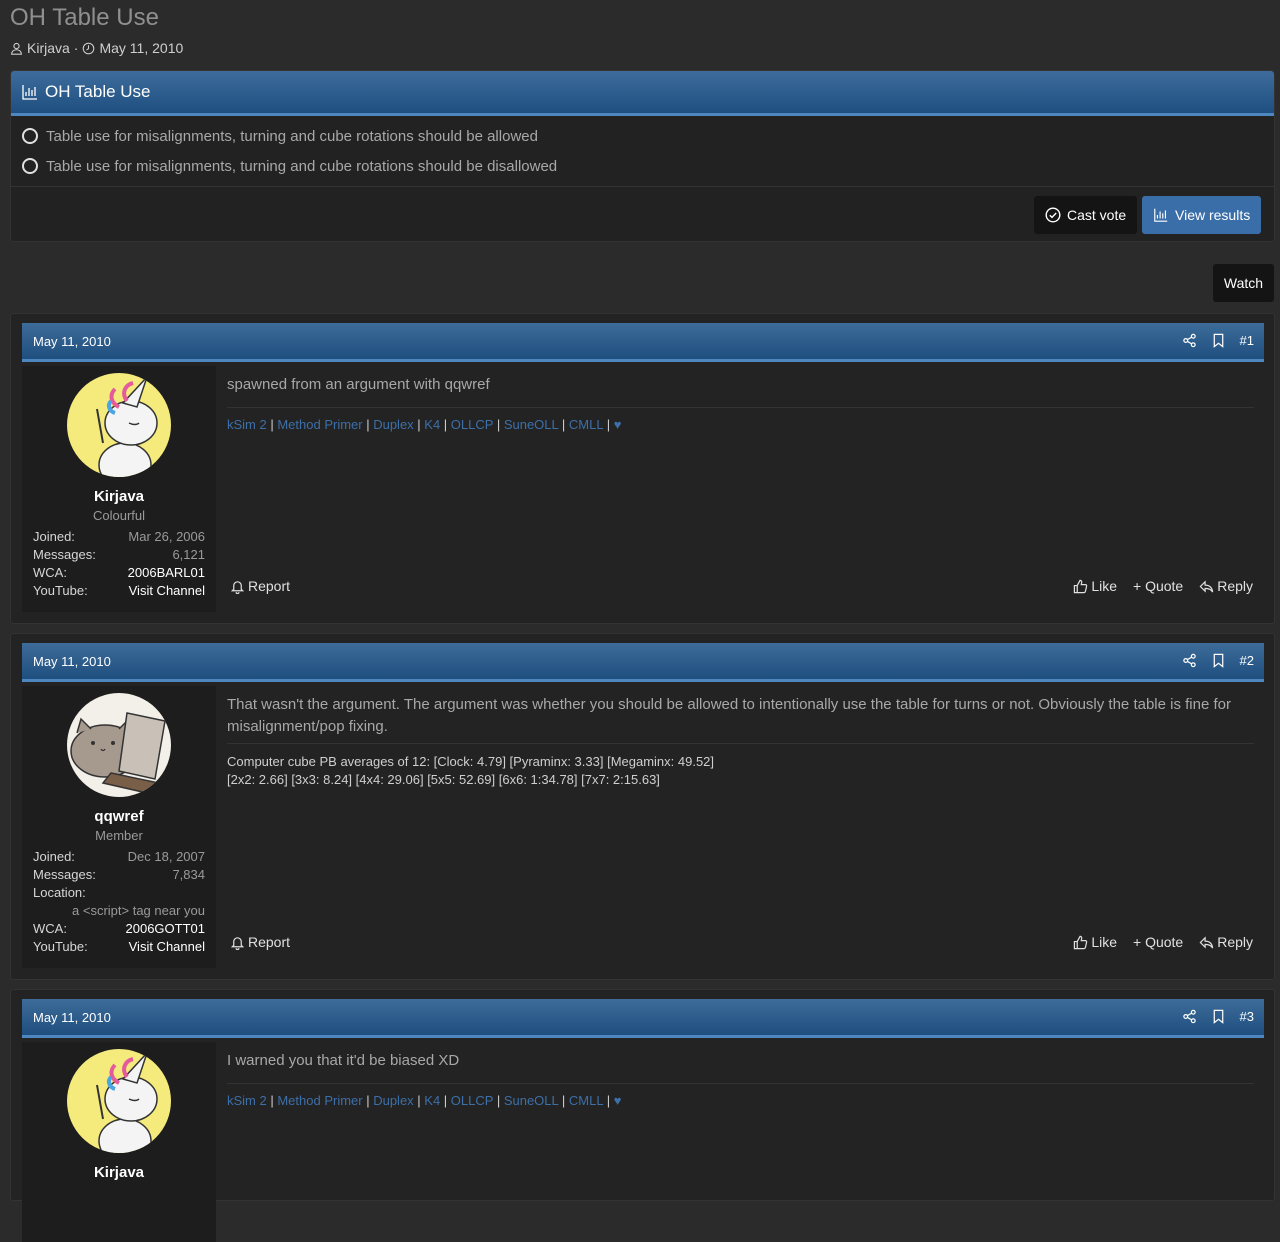 This screenshot has height=1242, width=1280. I want to click on stat-label: YouTube:, so click(60, 946).